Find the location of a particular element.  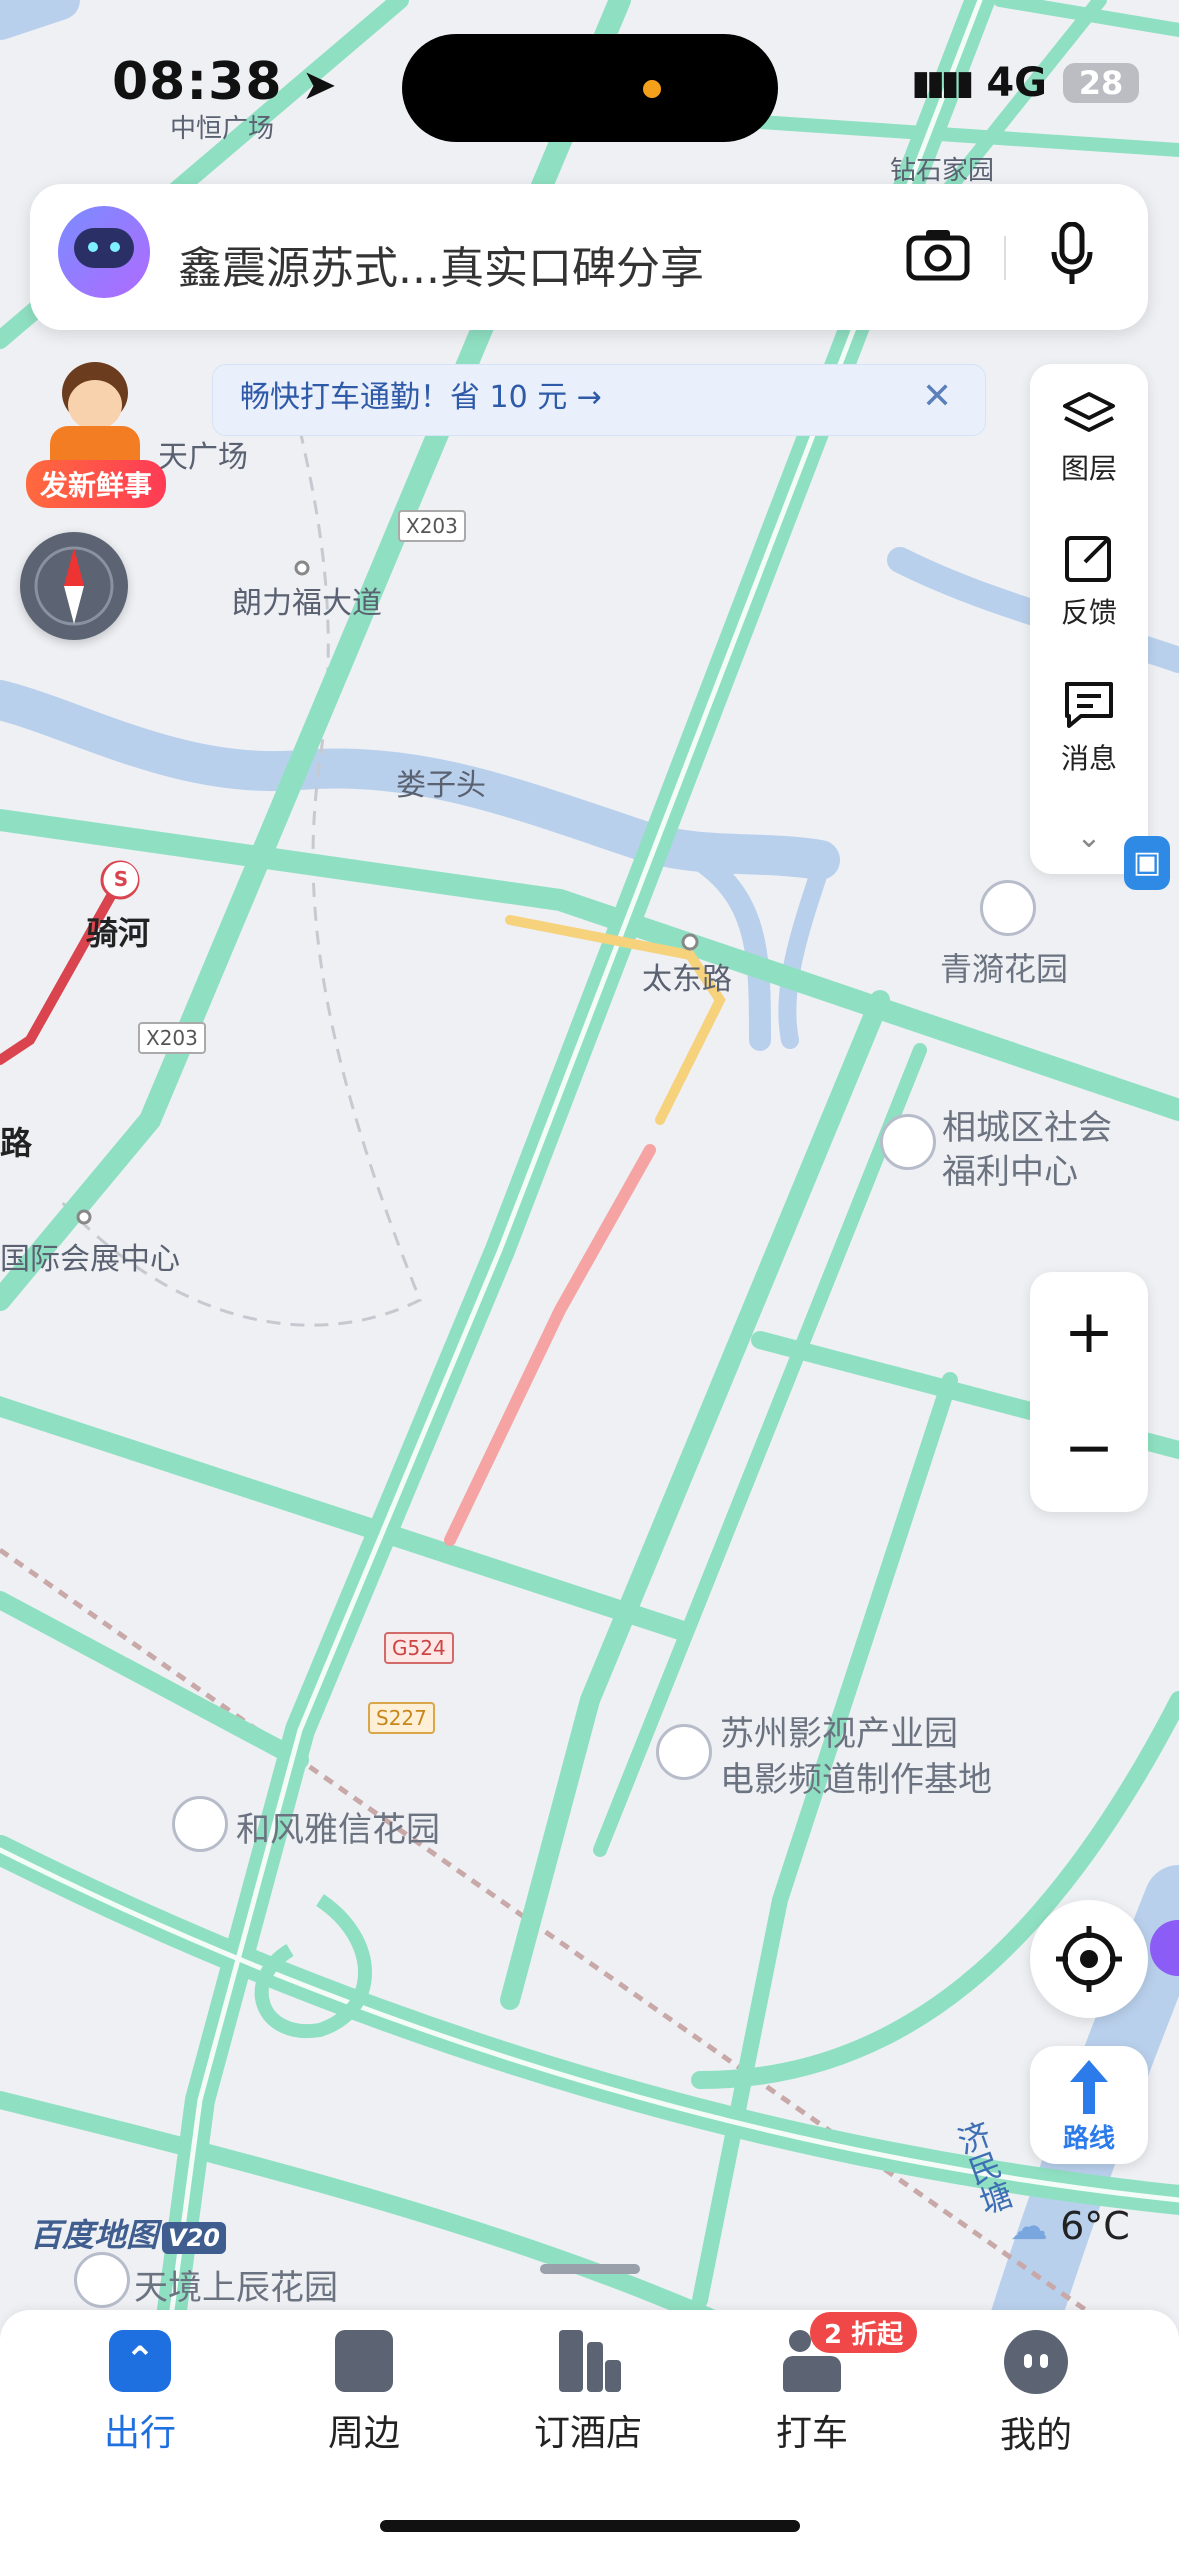

tab-zhoubian: 周边 is located at coordinates (364, 2393).